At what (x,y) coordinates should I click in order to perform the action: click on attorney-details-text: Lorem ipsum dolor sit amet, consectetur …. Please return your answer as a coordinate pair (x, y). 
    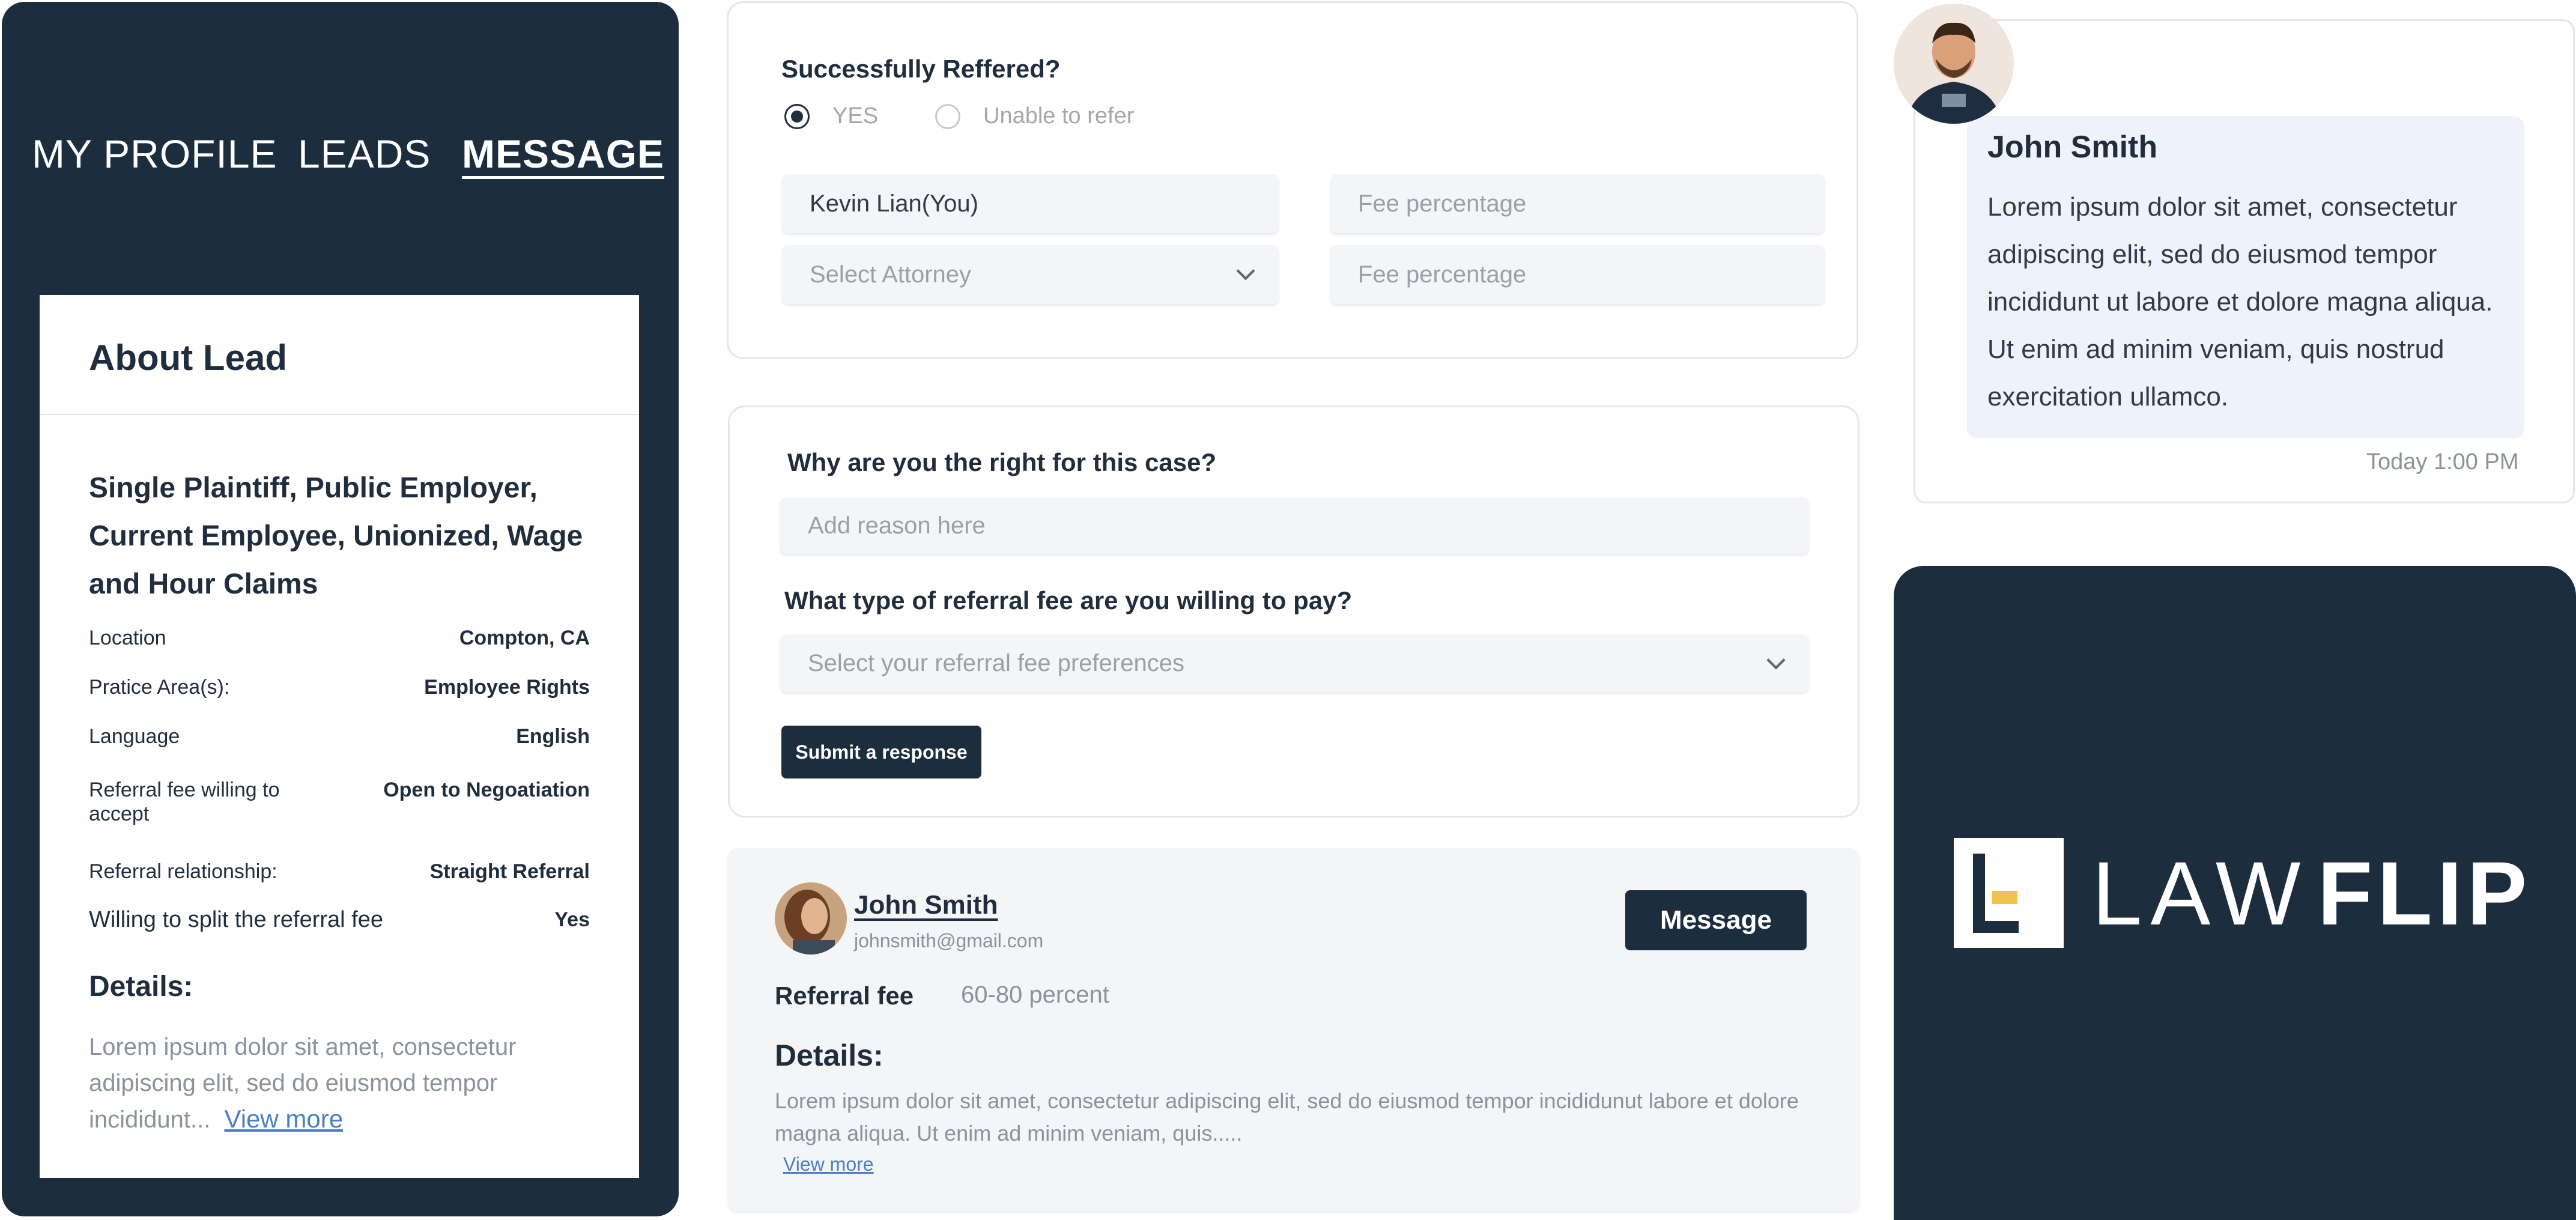
    Looking at the image, I should click on (1287, 1117).